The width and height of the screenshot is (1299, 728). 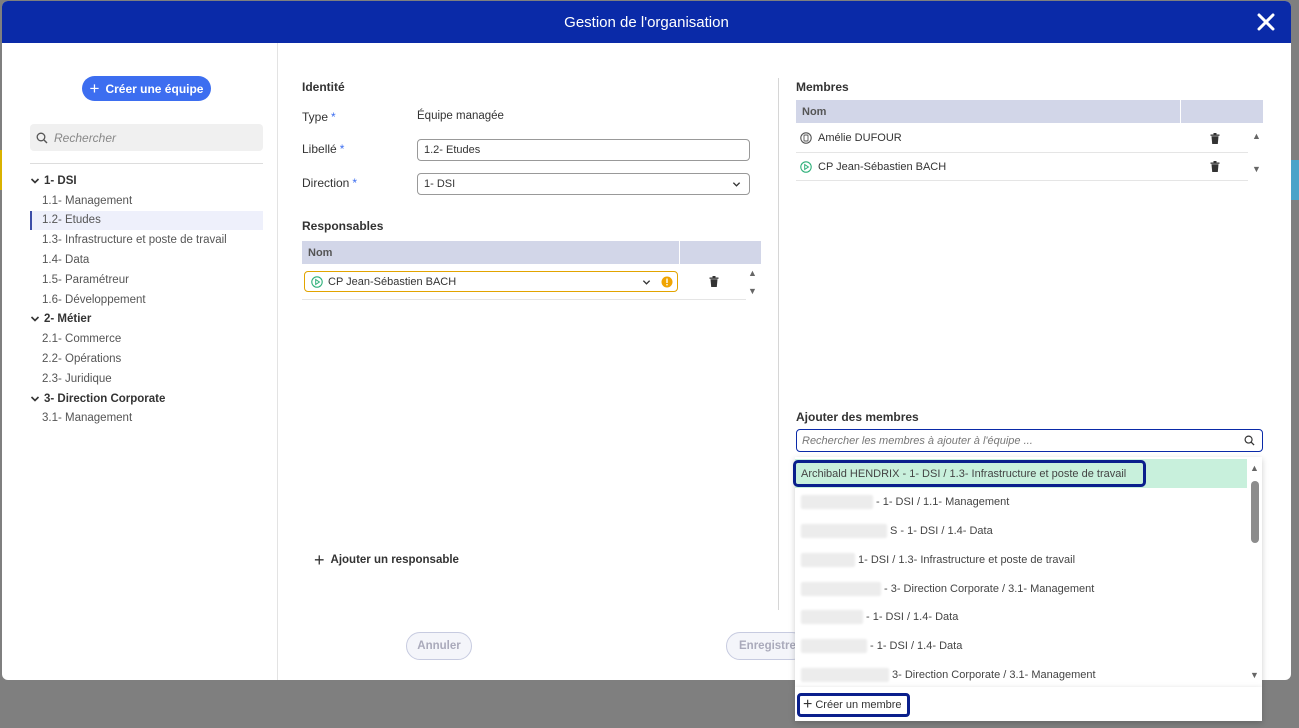 I want to click on search-result-item: S - 1- DSI / 1.4- Data, so click(x=1021, y=530).